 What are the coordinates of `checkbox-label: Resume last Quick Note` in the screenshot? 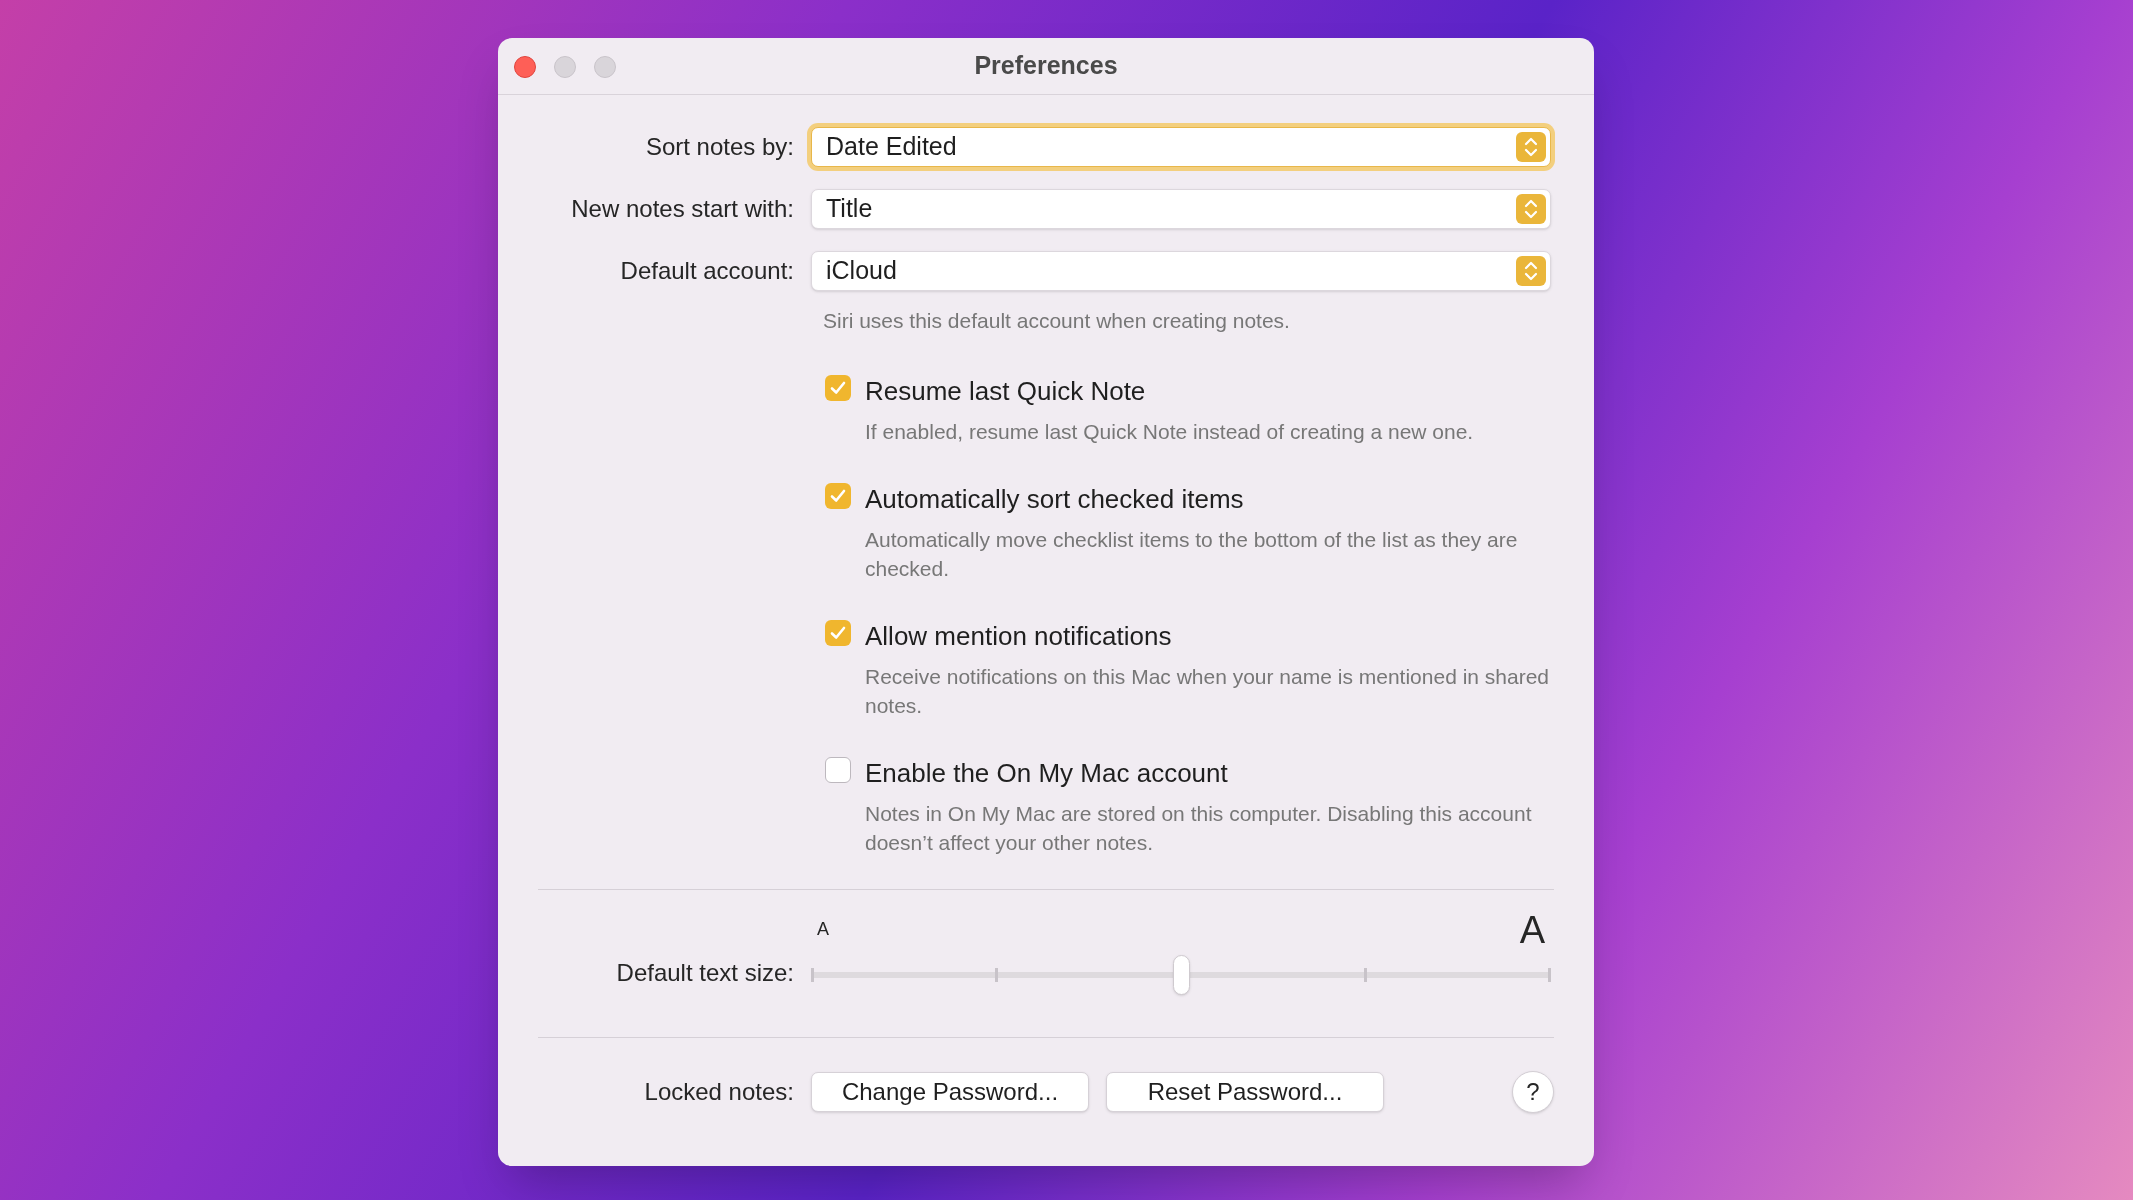 It's located at (1006, 391).